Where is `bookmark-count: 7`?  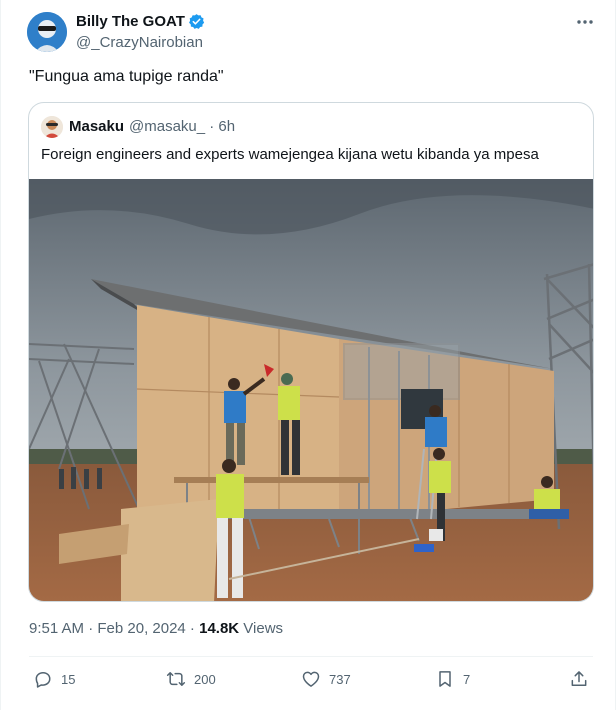
bookmark-count: 7 is located at coordinates (467, 679).